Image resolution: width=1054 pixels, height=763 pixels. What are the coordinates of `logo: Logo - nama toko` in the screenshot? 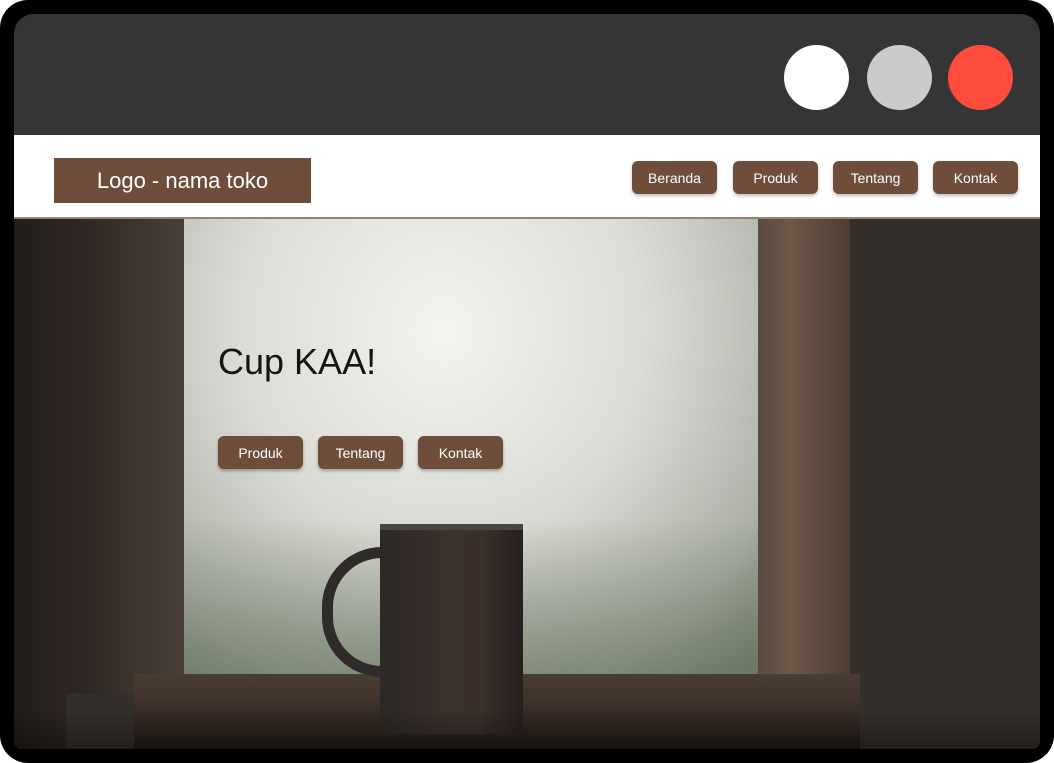 It's located at (182, 180).